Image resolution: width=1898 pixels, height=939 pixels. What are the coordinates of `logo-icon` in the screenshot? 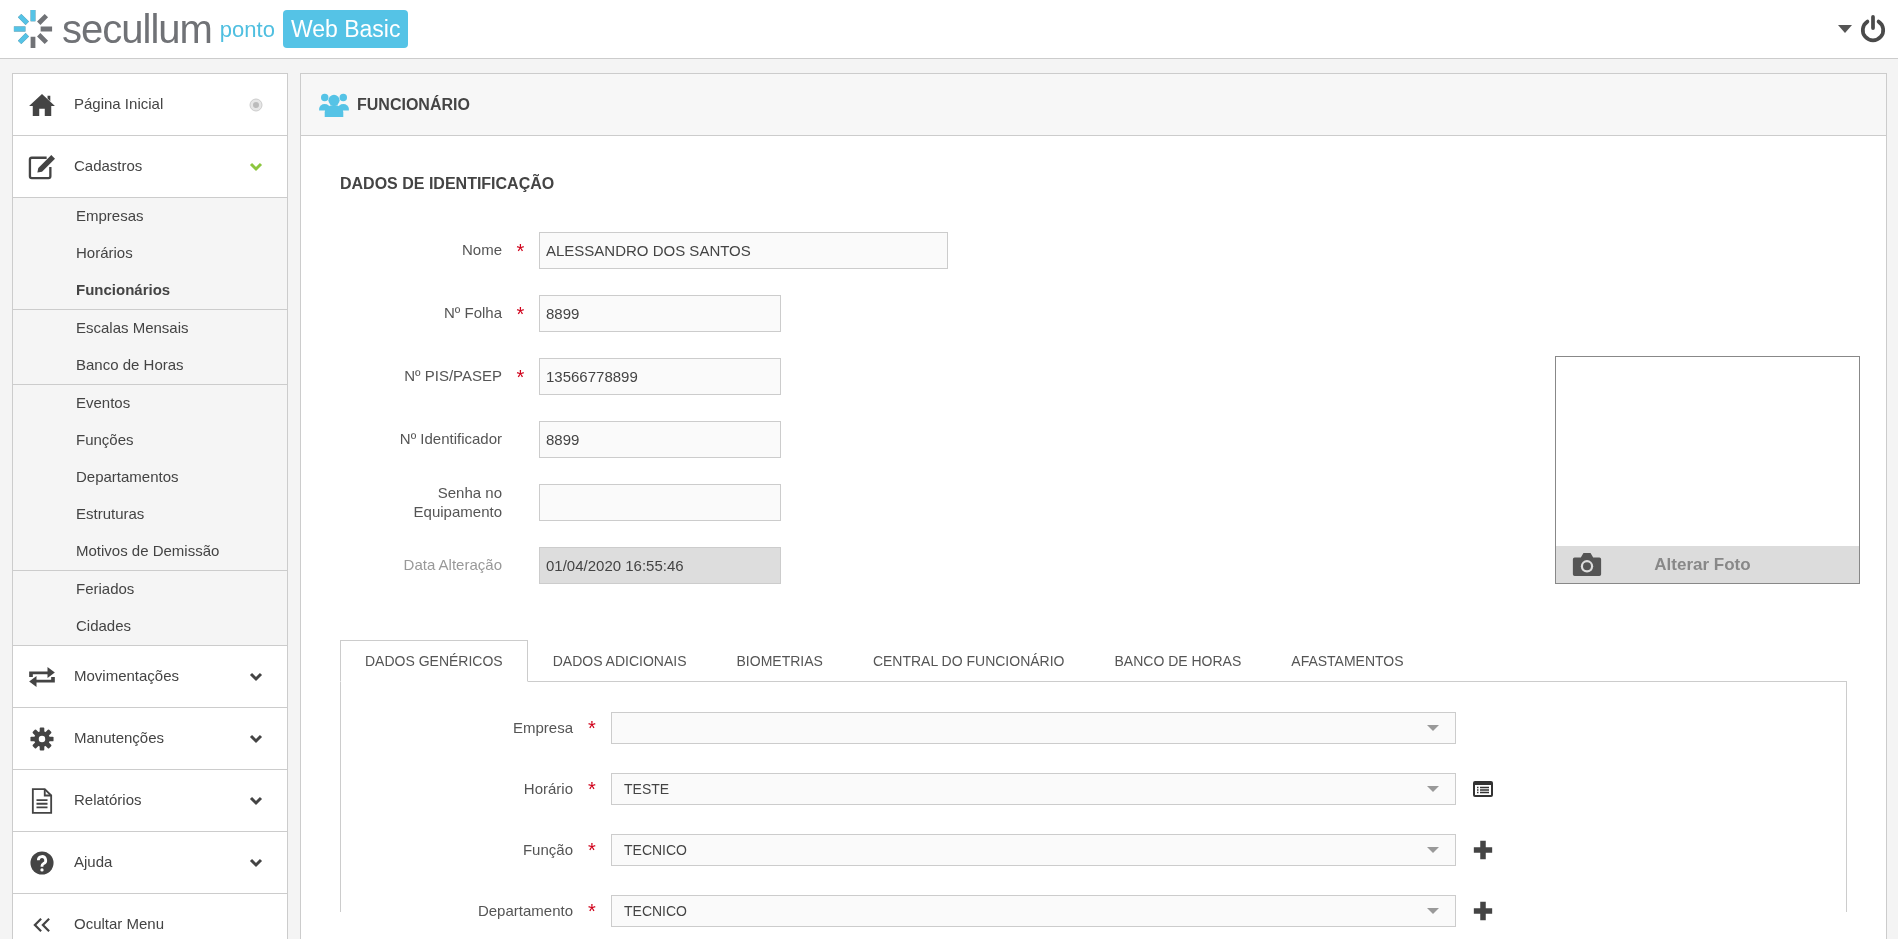 It's located at (33, 29).